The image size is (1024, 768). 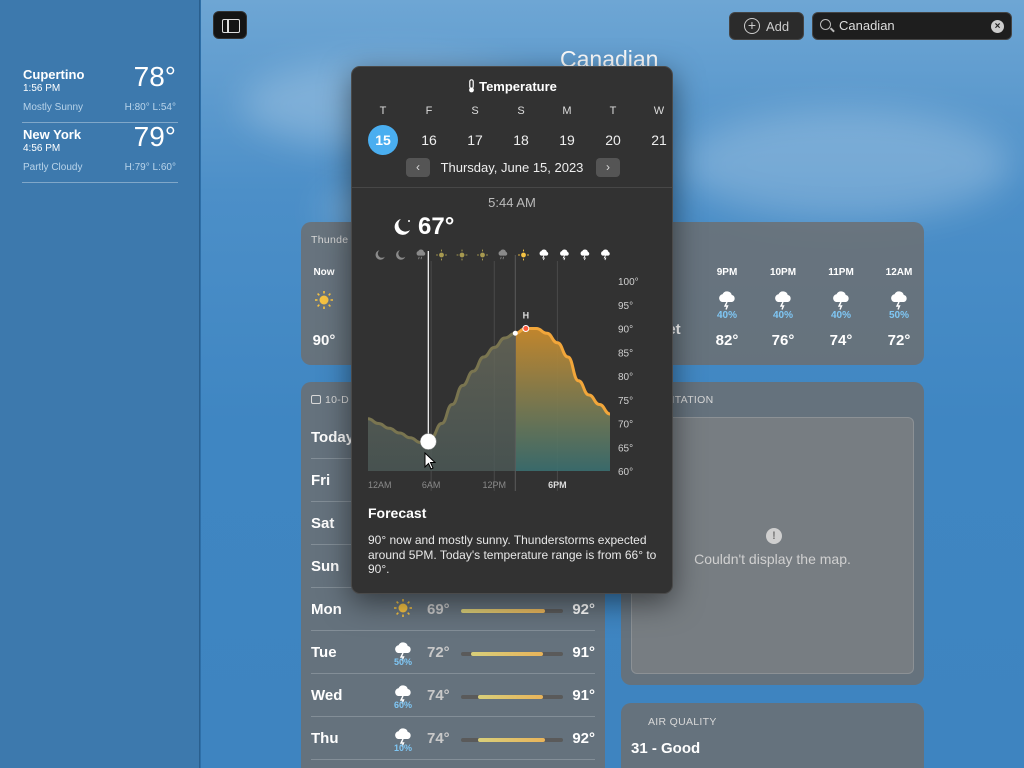 What do you see at coordinates (53, 107) in the screenshot?
I see `location-condition: Mostly Sunny` at bounding box center [53, 107].